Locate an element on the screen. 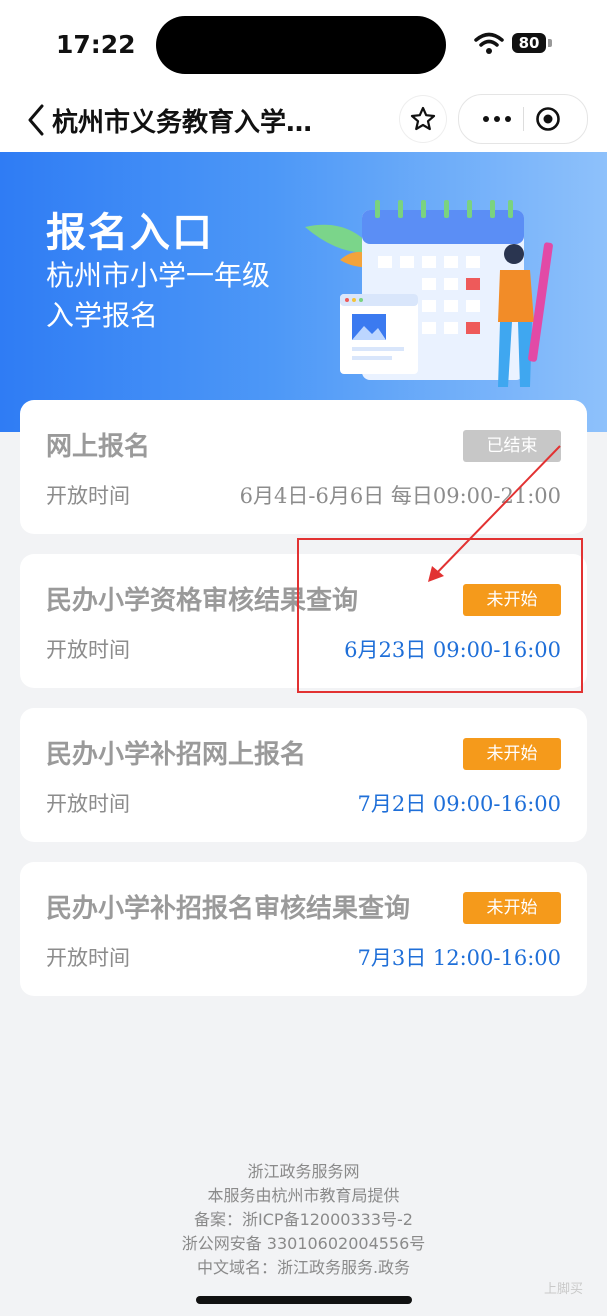 Image resolution: width=607 pixels, height=1316 pixels. wifi-icon is located at coordinates (489, 43).